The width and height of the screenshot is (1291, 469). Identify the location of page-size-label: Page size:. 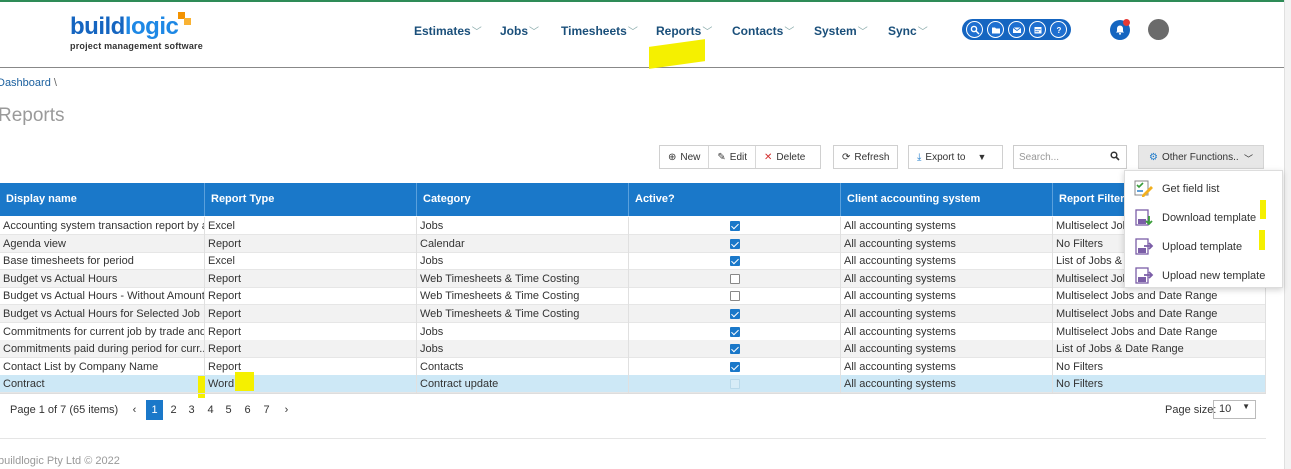
(1191, 410).